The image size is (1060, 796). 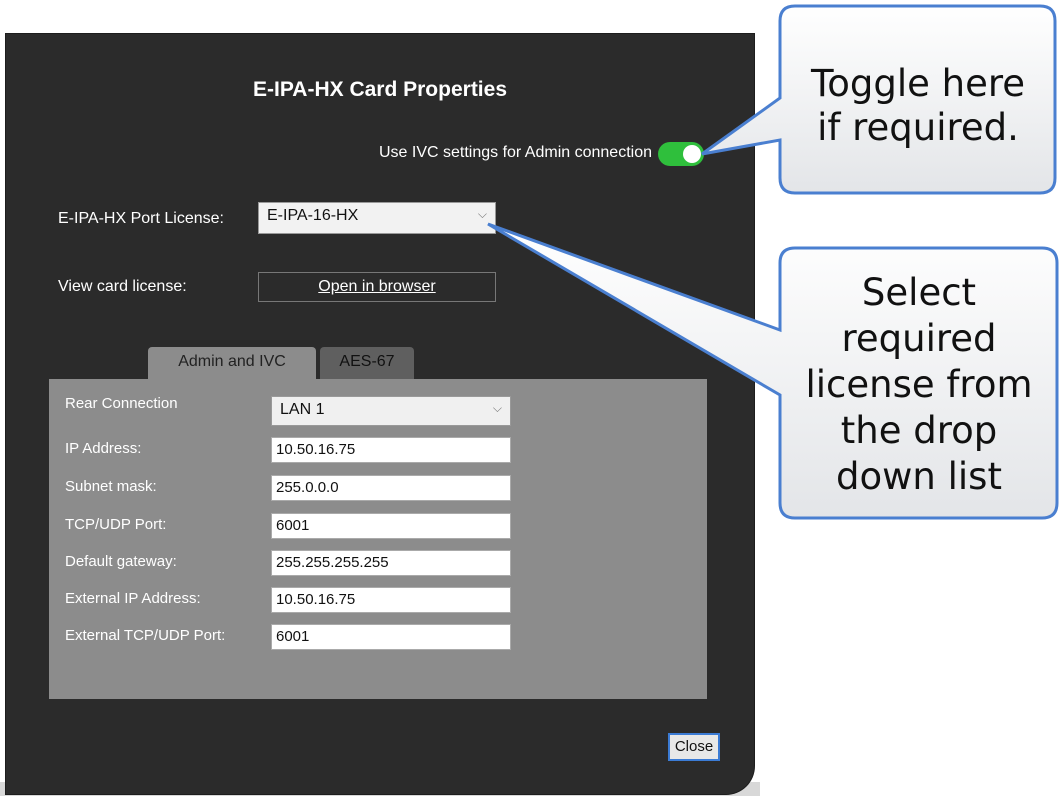 I want to click on callout-line: down list, so click(x=919, y=476).